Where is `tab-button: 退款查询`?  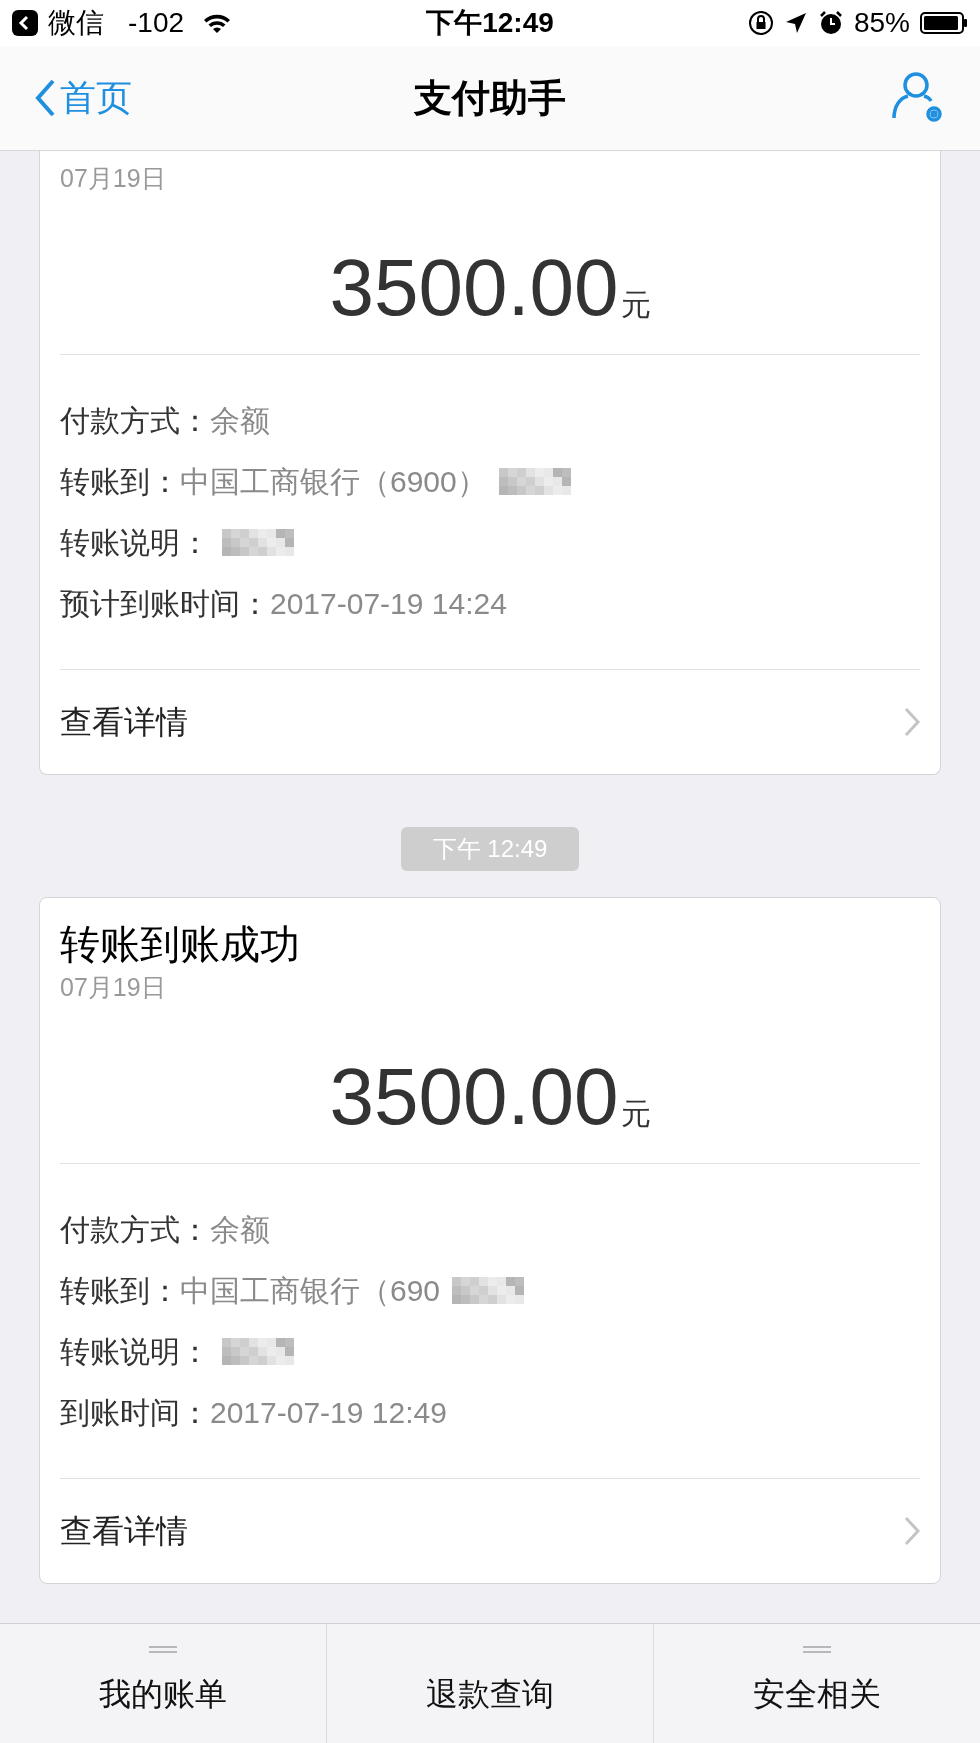
tab-button: 退款查询 is located at coordinates (489, 1683).